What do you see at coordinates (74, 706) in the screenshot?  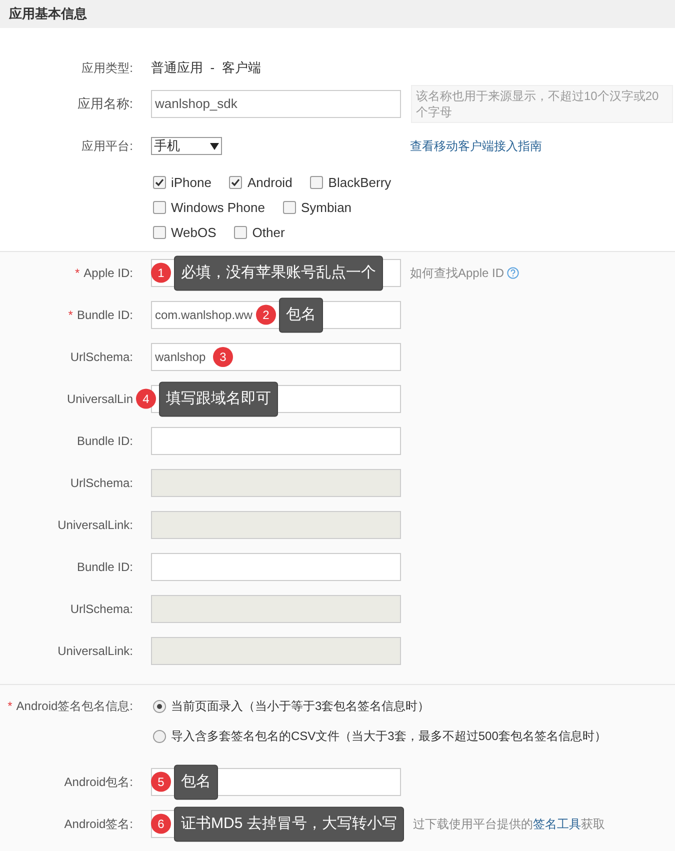 I see `field-label: Android签名包名信息:` at bounding box center [74, 706].